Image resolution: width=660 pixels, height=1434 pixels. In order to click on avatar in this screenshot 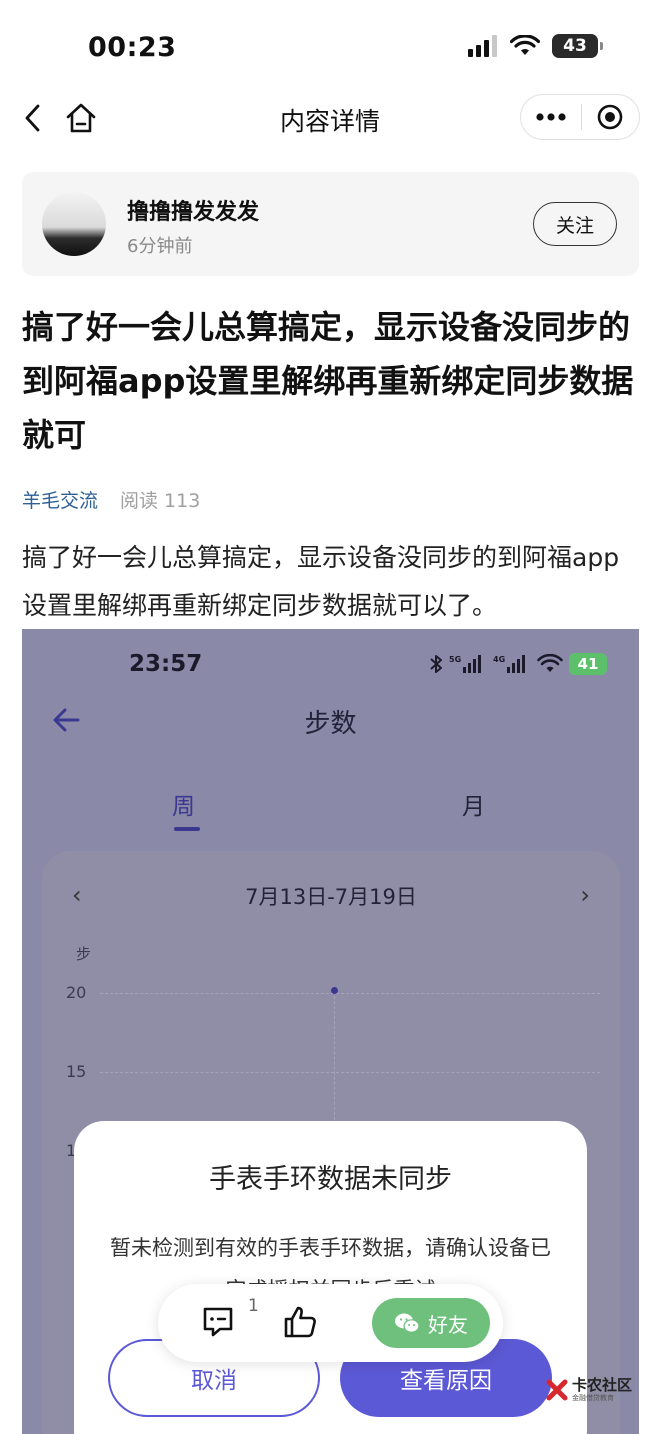, I will do `click(74, 224)`.